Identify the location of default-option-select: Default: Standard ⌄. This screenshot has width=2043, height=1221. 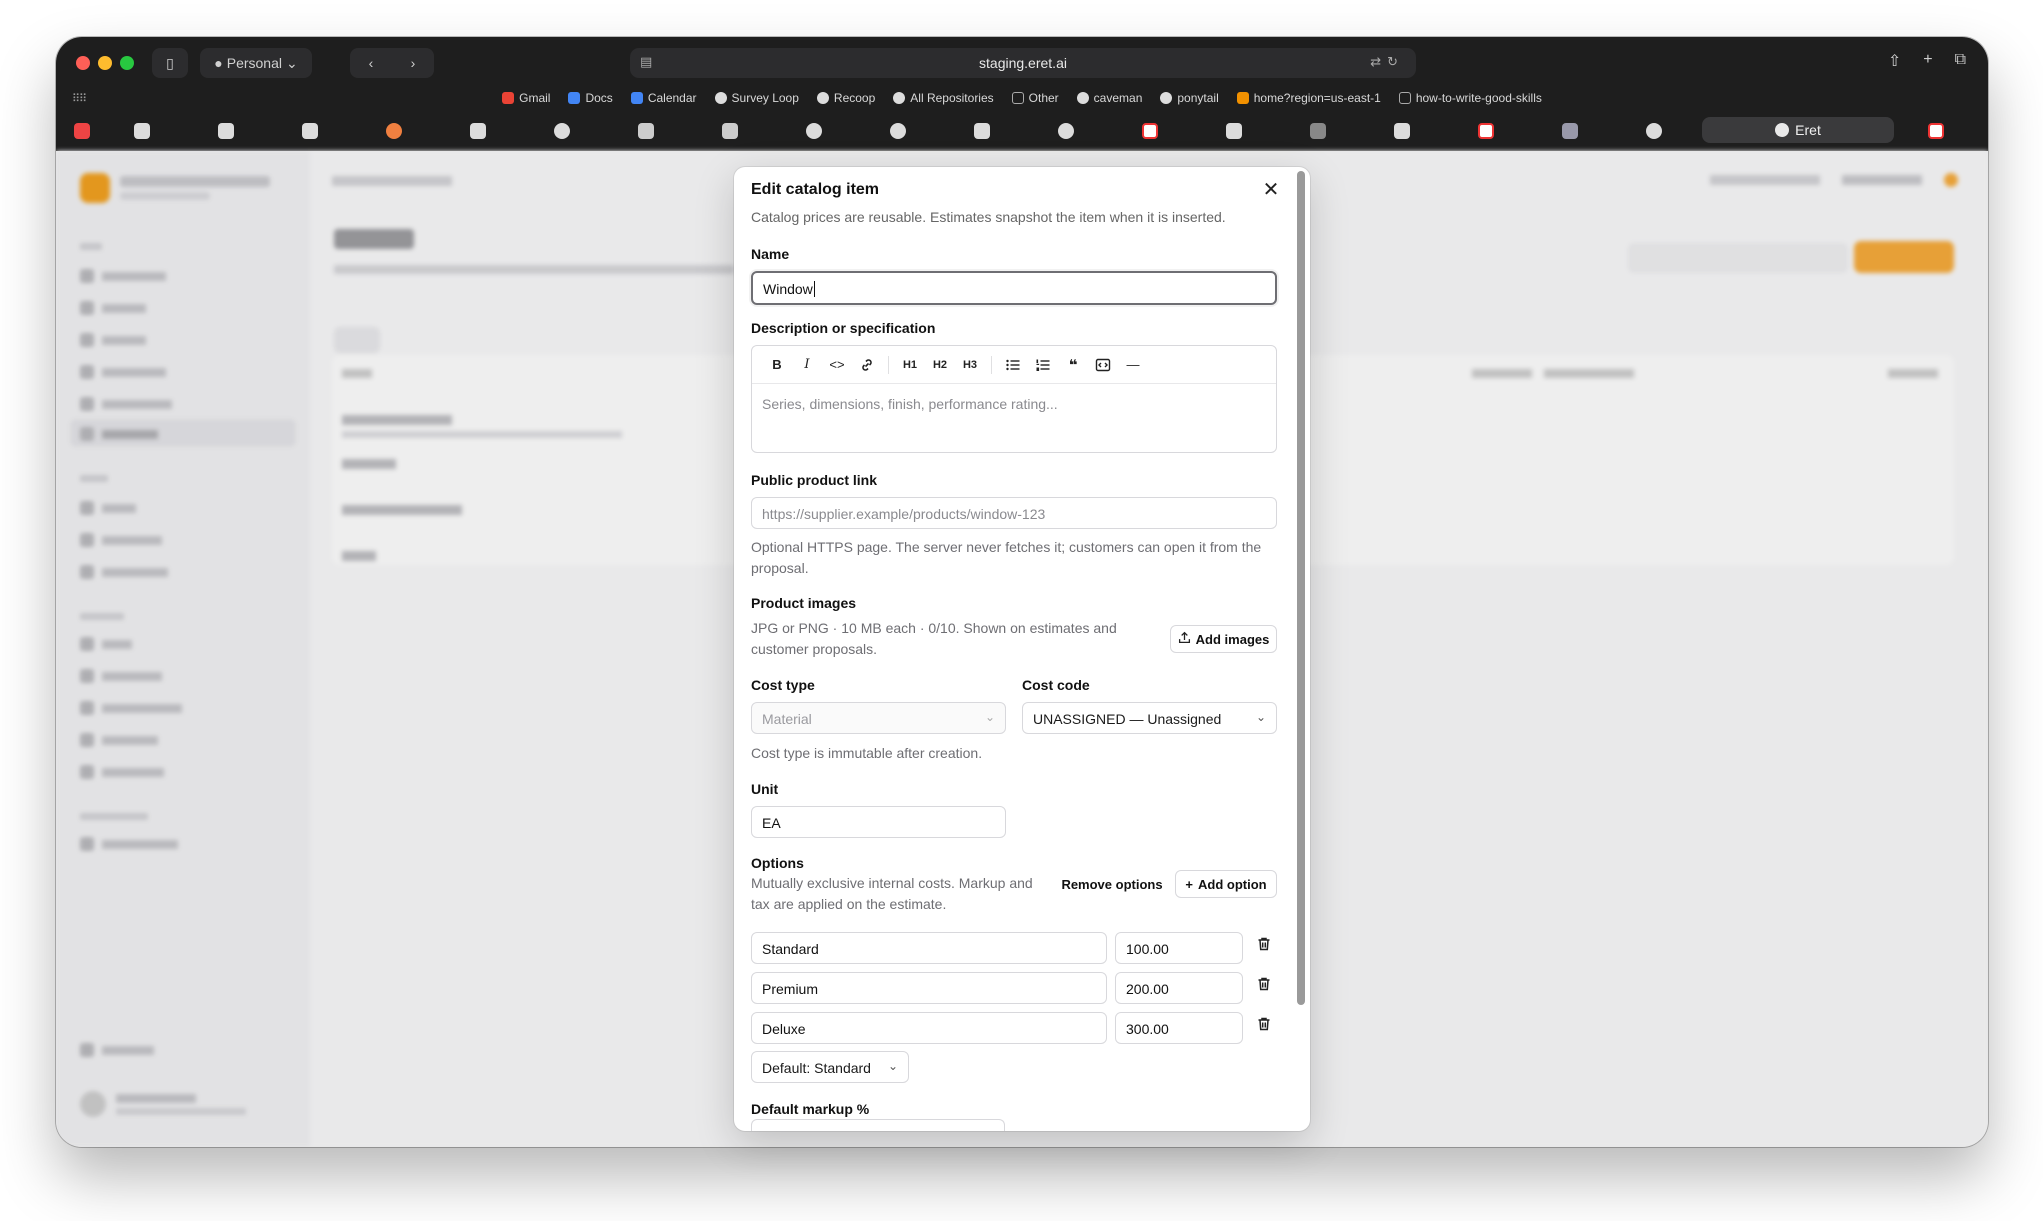
(830, 1067).